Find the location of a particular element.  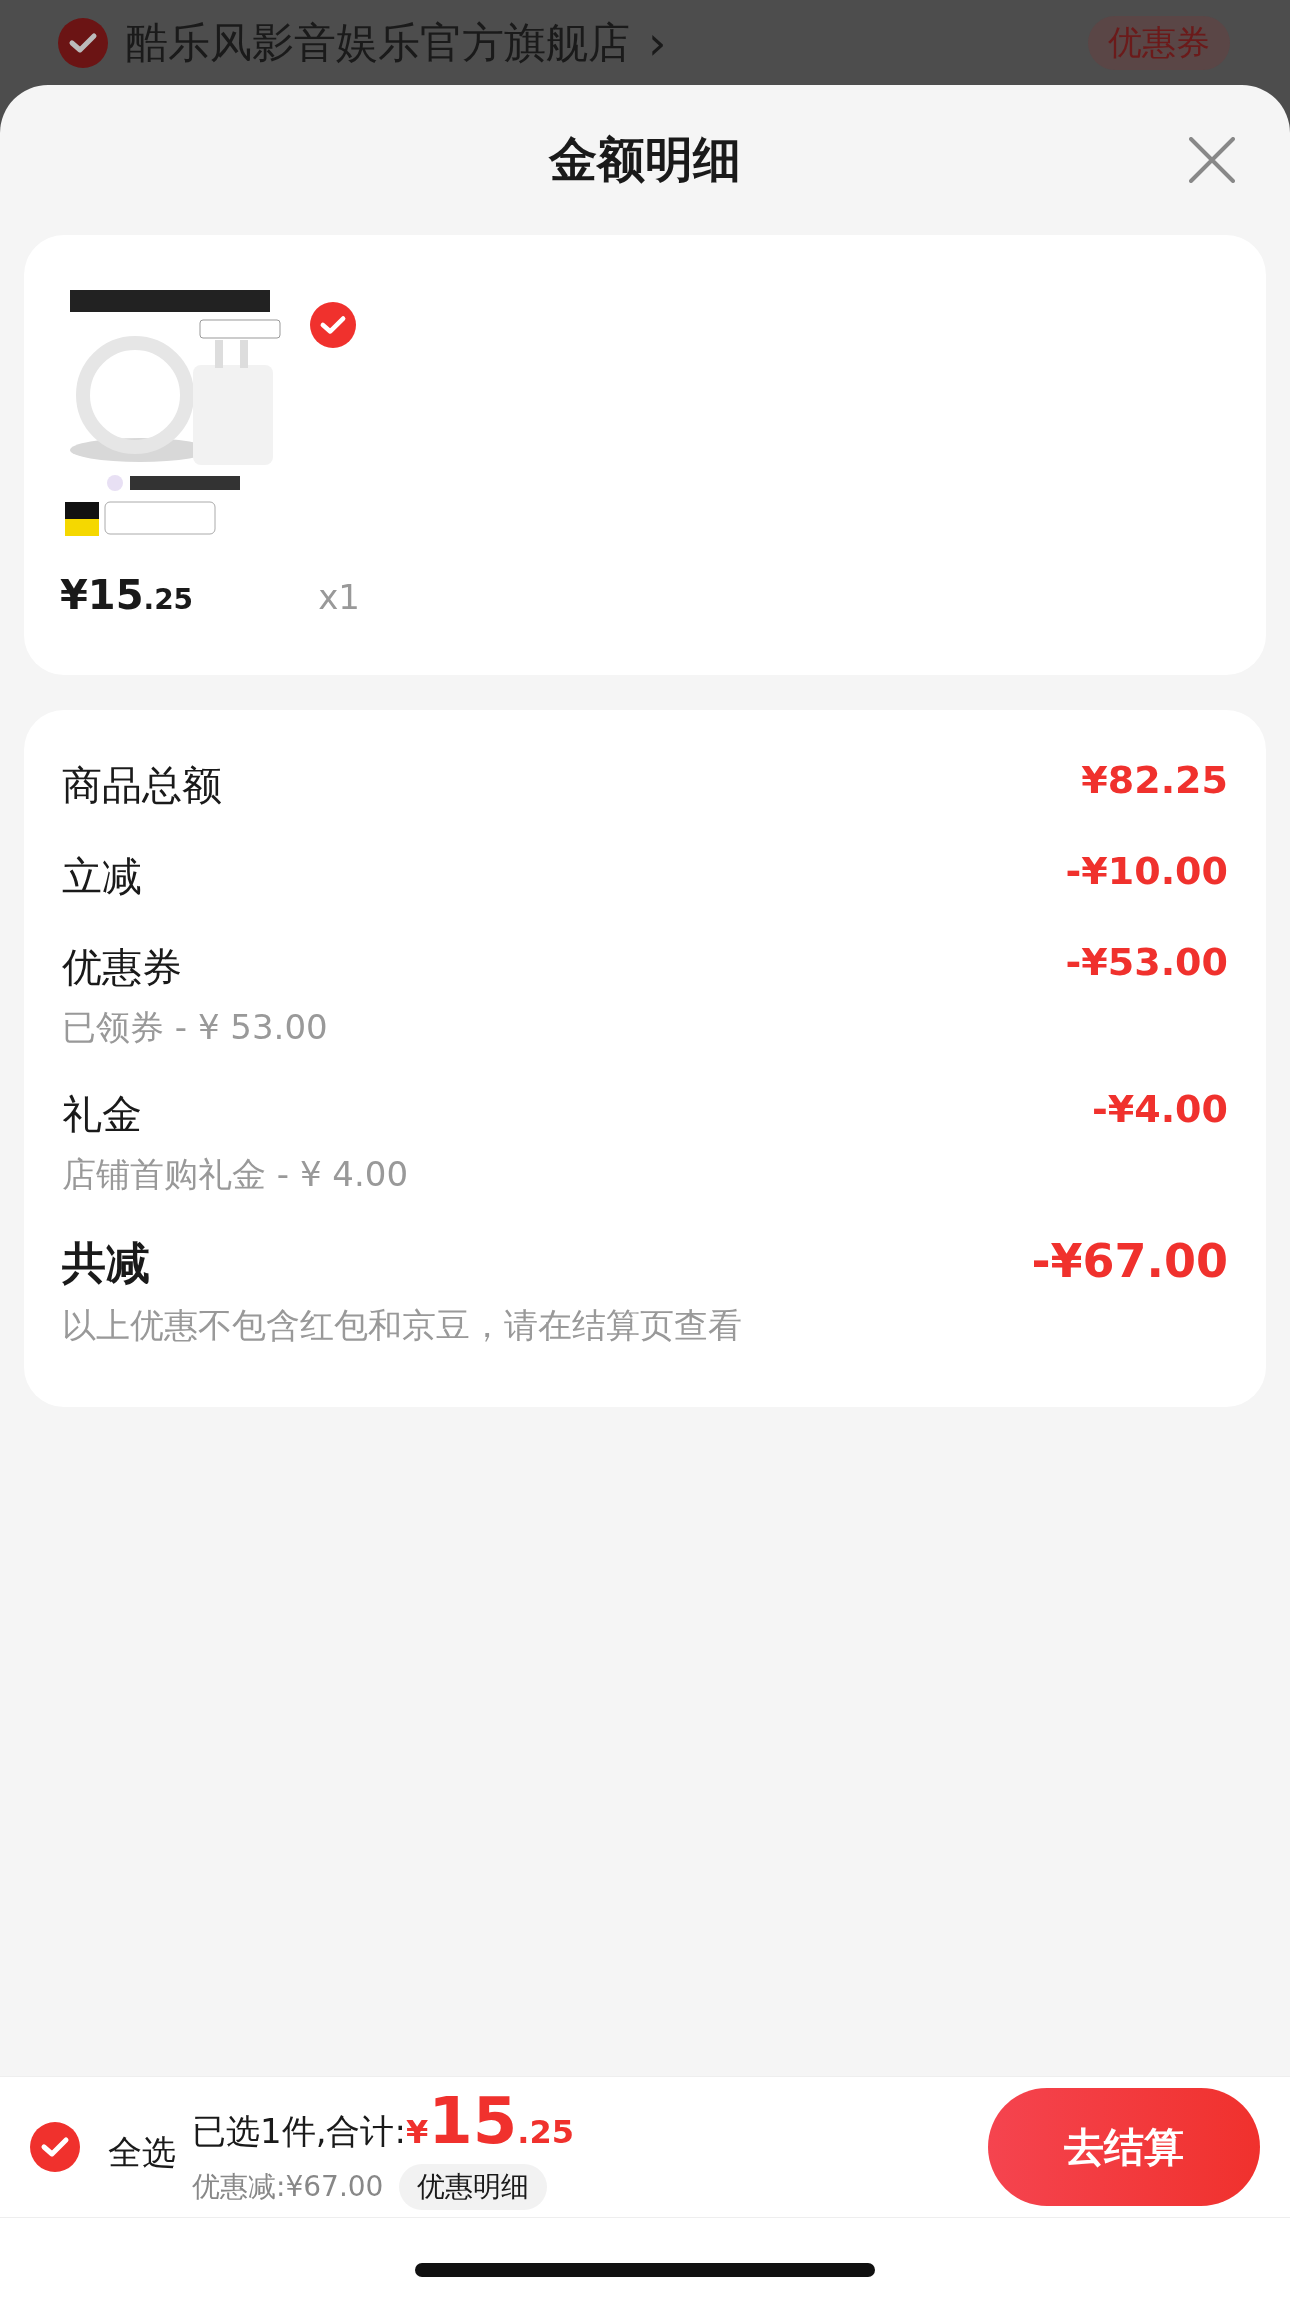

summary-note: 店铺首购礼金 - ¥ 4.00 is located at coordinates (235, 1174).